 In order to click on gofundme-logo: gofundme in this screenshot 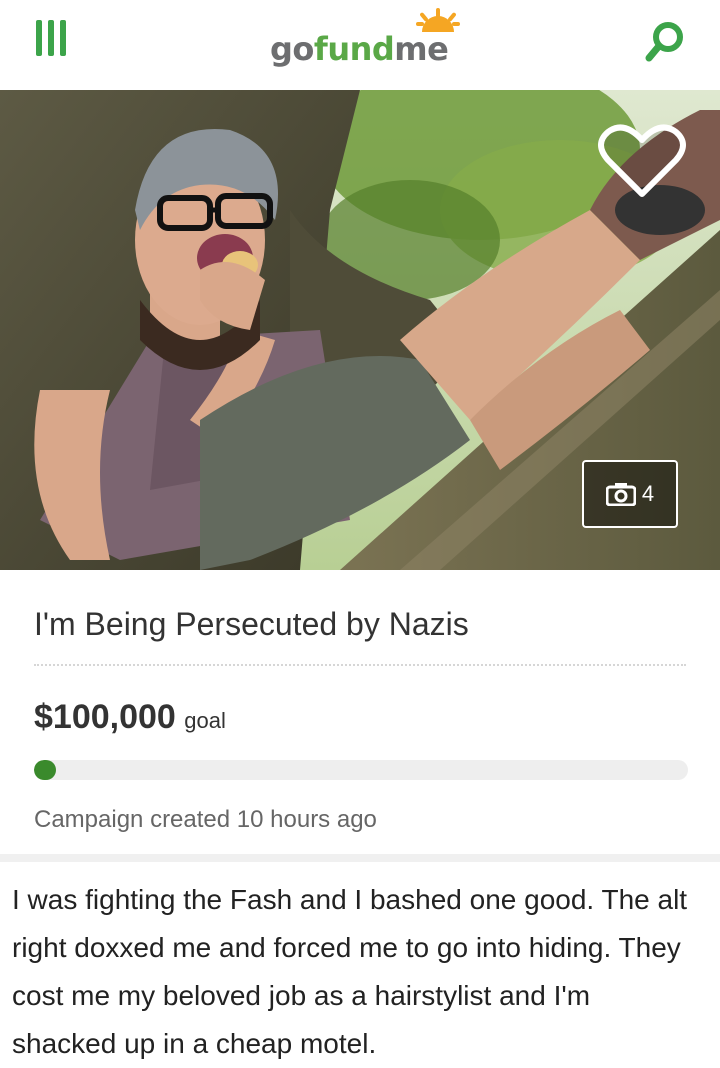, I will do `click(373, 41)`.